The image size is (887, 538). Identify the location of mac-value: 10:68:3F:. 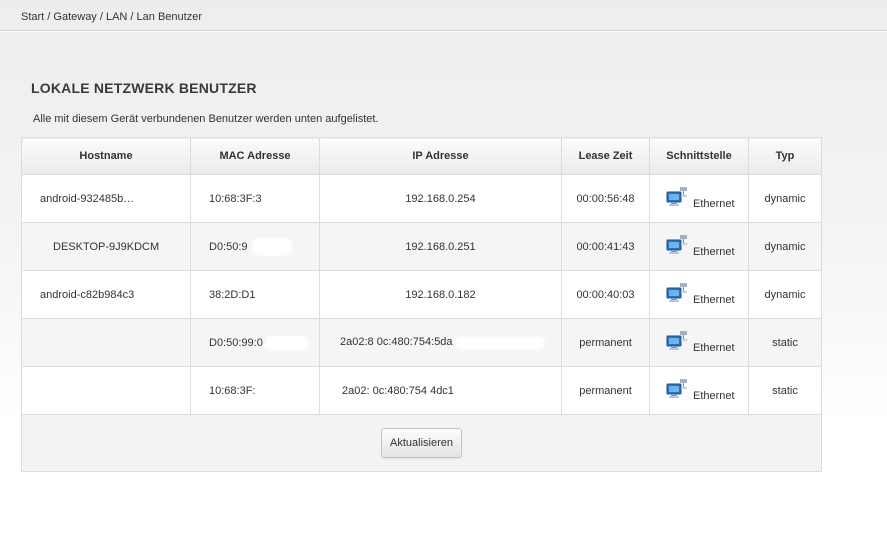
(232, 390).